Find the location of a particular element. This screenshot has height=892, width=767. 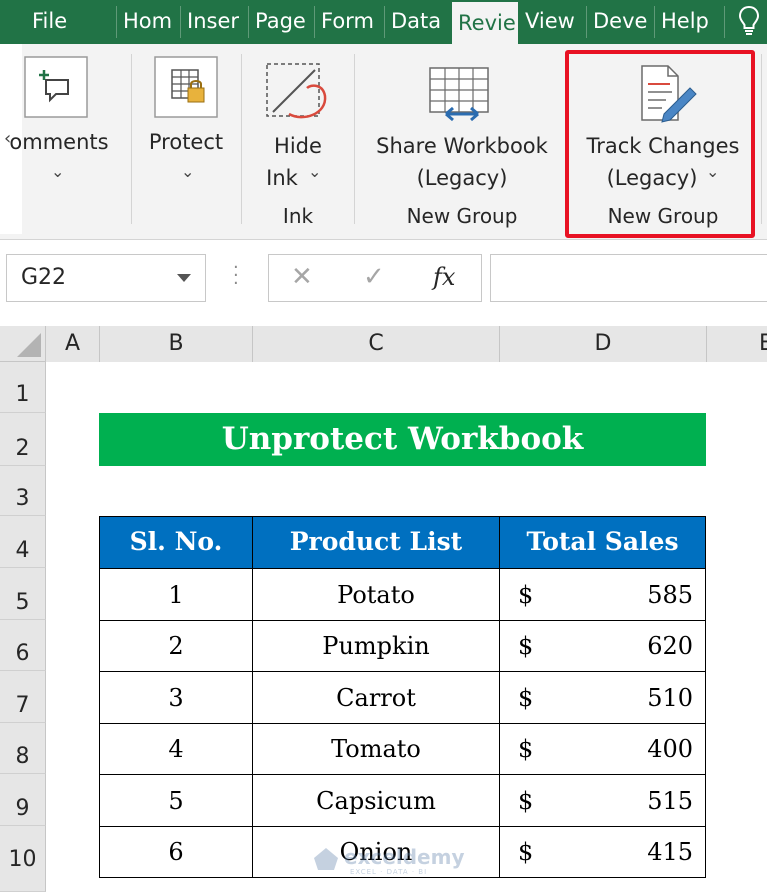

new-comment-icon is located at coordinates (57, 88).